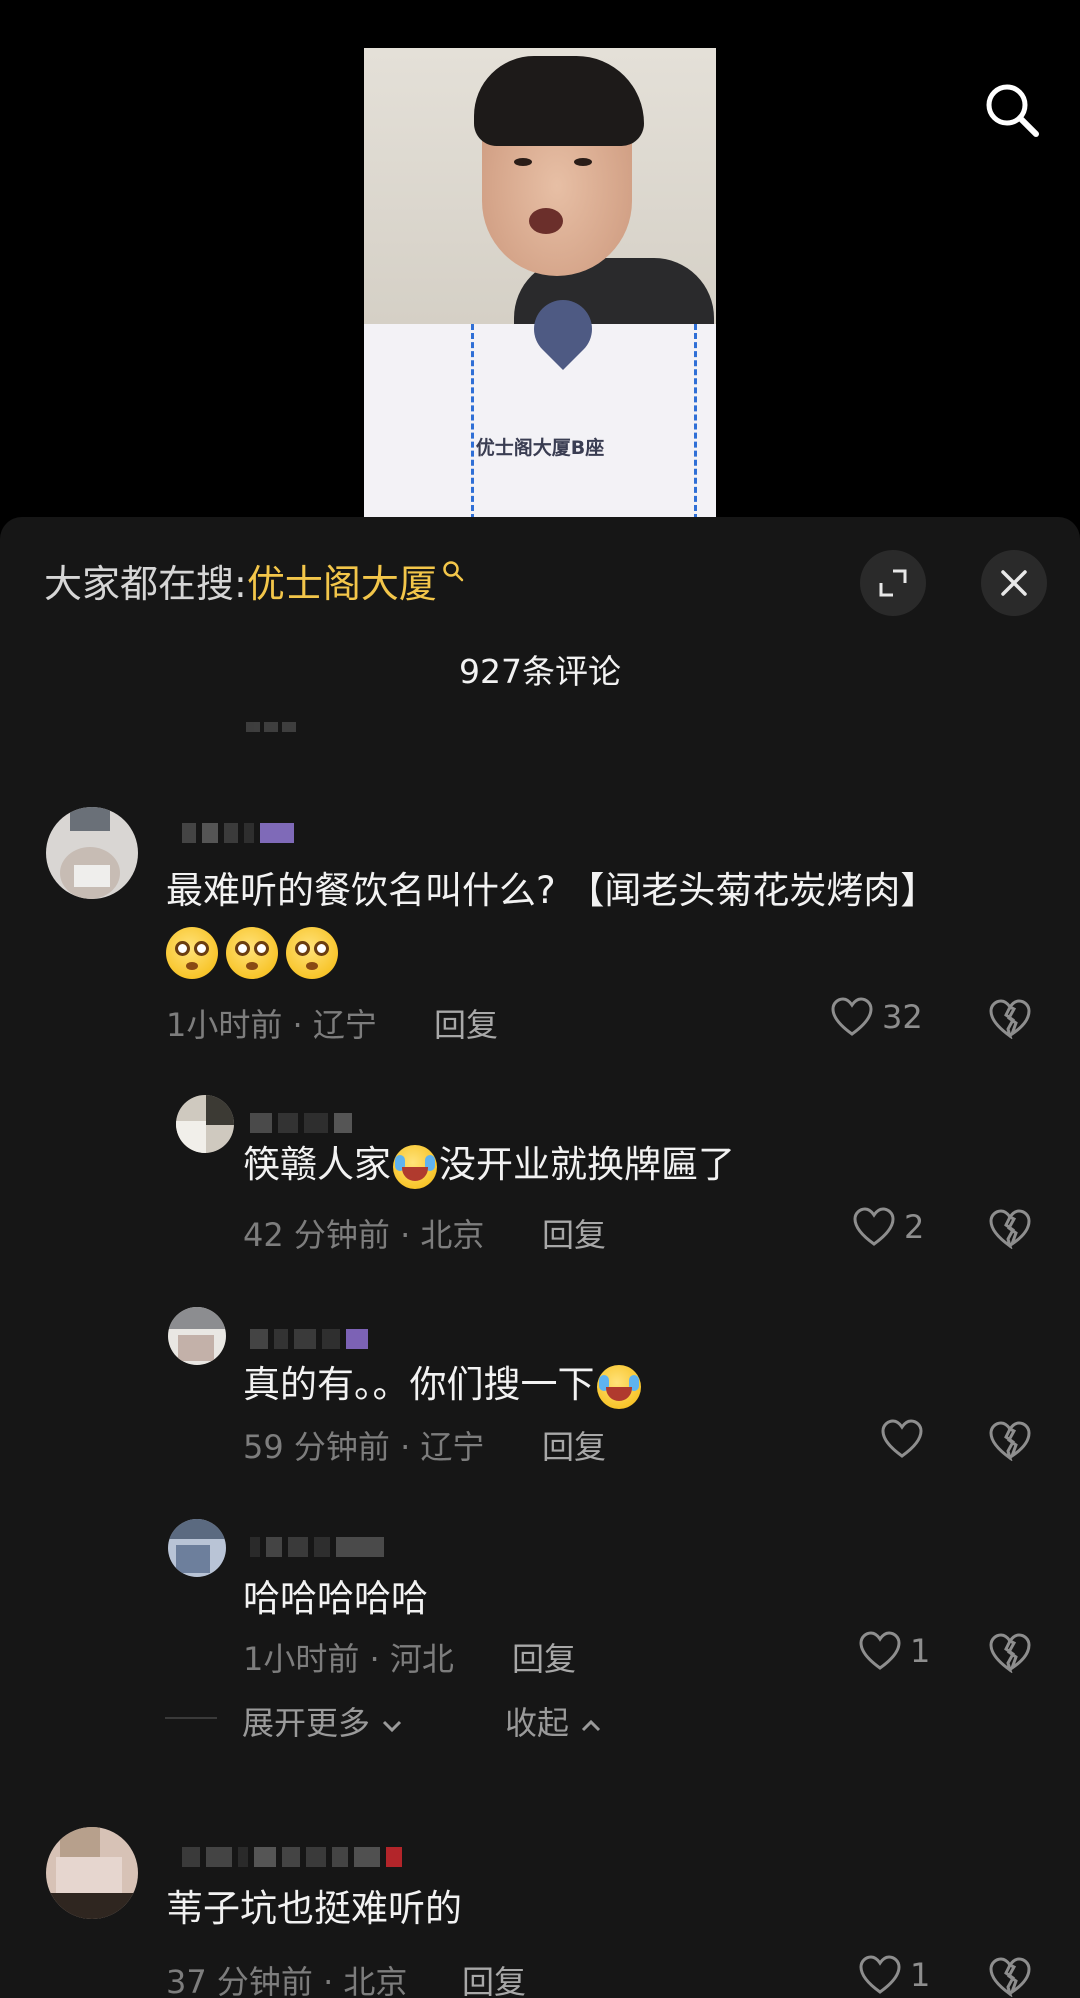 The height and width of the screenshot is (1998, 1080). What do you see at coordinates (419, 1384) in the screenshot?
I see `comment-text-part: 真的有。。你们搜一下` at bounding box center [419, 1384].